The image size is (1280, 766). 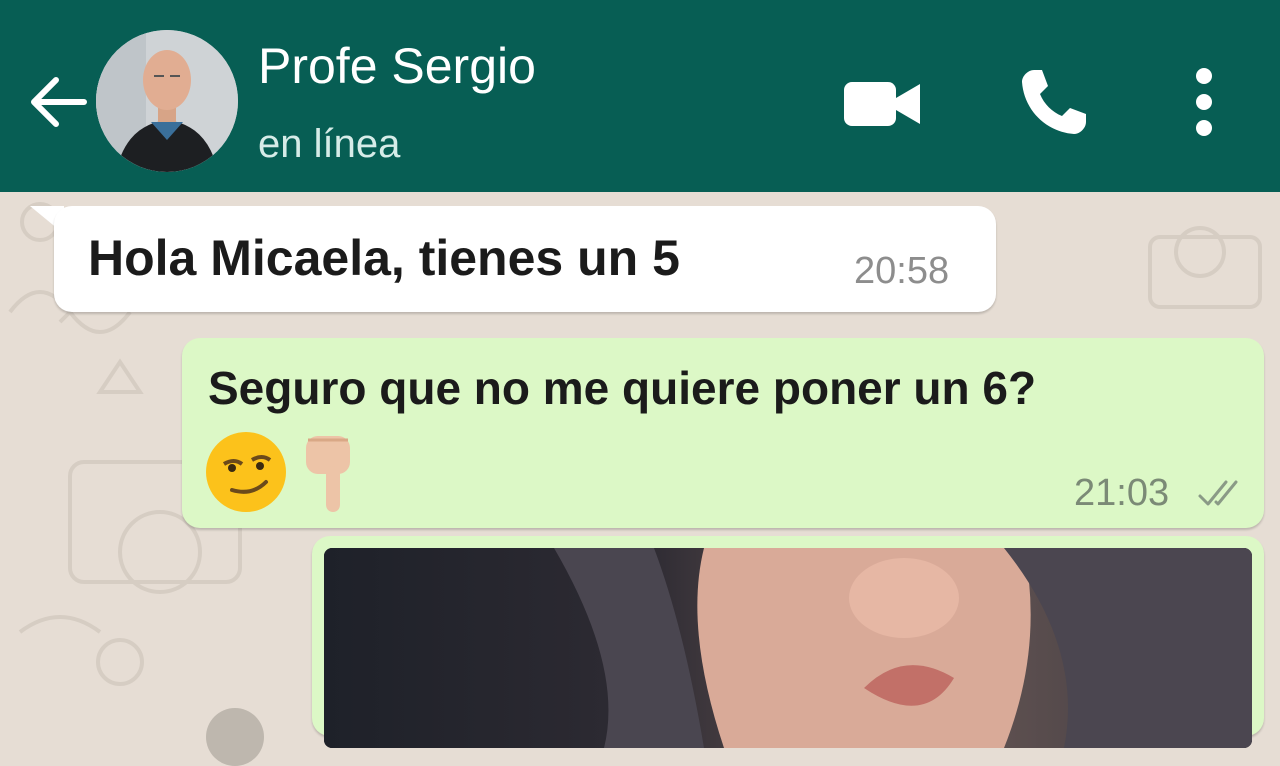 I want to click on contact-name: Profe Sergio, so click(x=397, y=66).